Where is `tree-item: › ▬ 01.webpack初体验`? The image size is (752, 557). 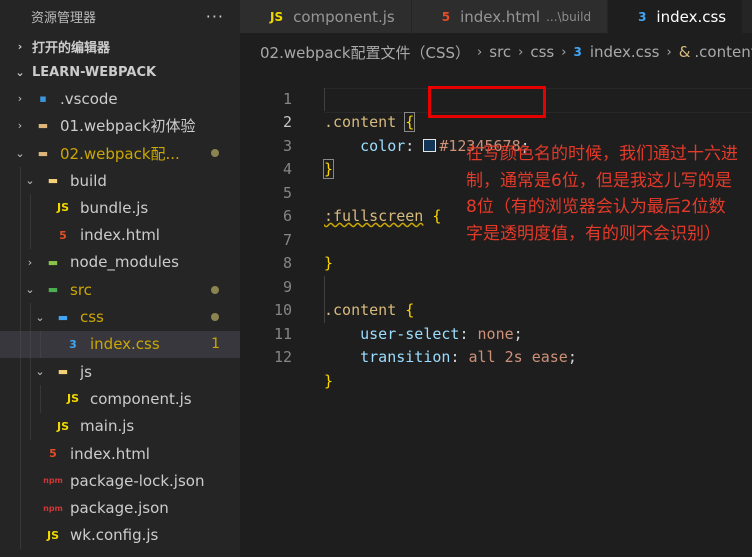 tree-item: › ▬ 01.webpack初体验 is located at coordinates (120, 125).